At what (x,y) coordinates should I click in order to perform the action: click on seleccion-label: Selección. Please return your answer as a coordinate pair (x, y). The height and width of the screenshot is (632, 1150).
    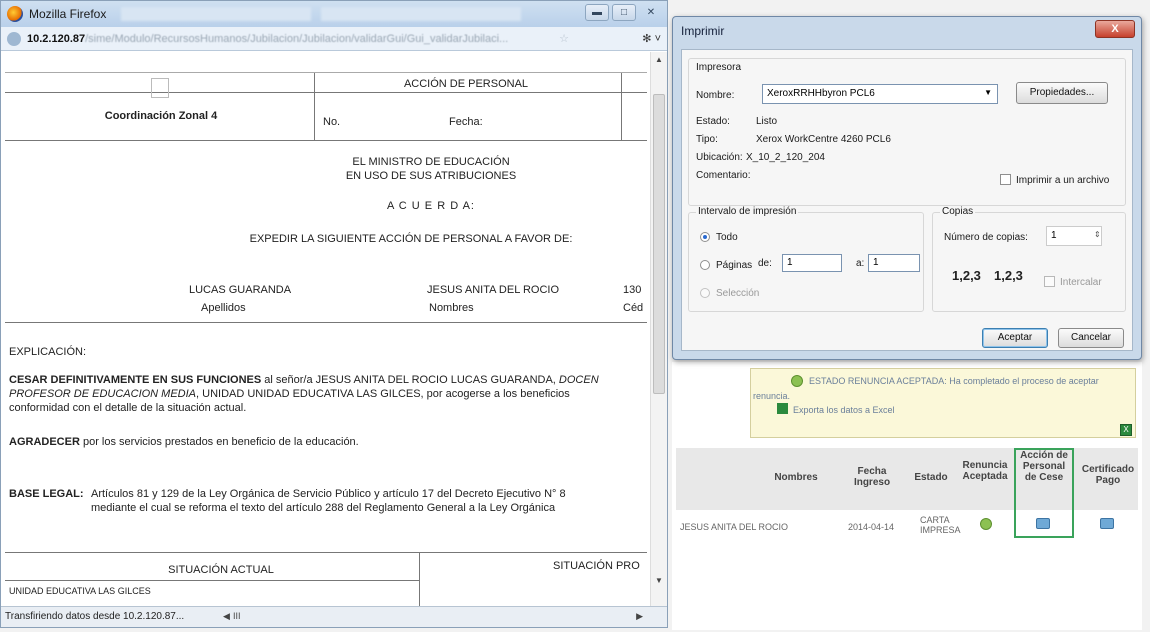
    Looking at the image, I should click on (738, 293).